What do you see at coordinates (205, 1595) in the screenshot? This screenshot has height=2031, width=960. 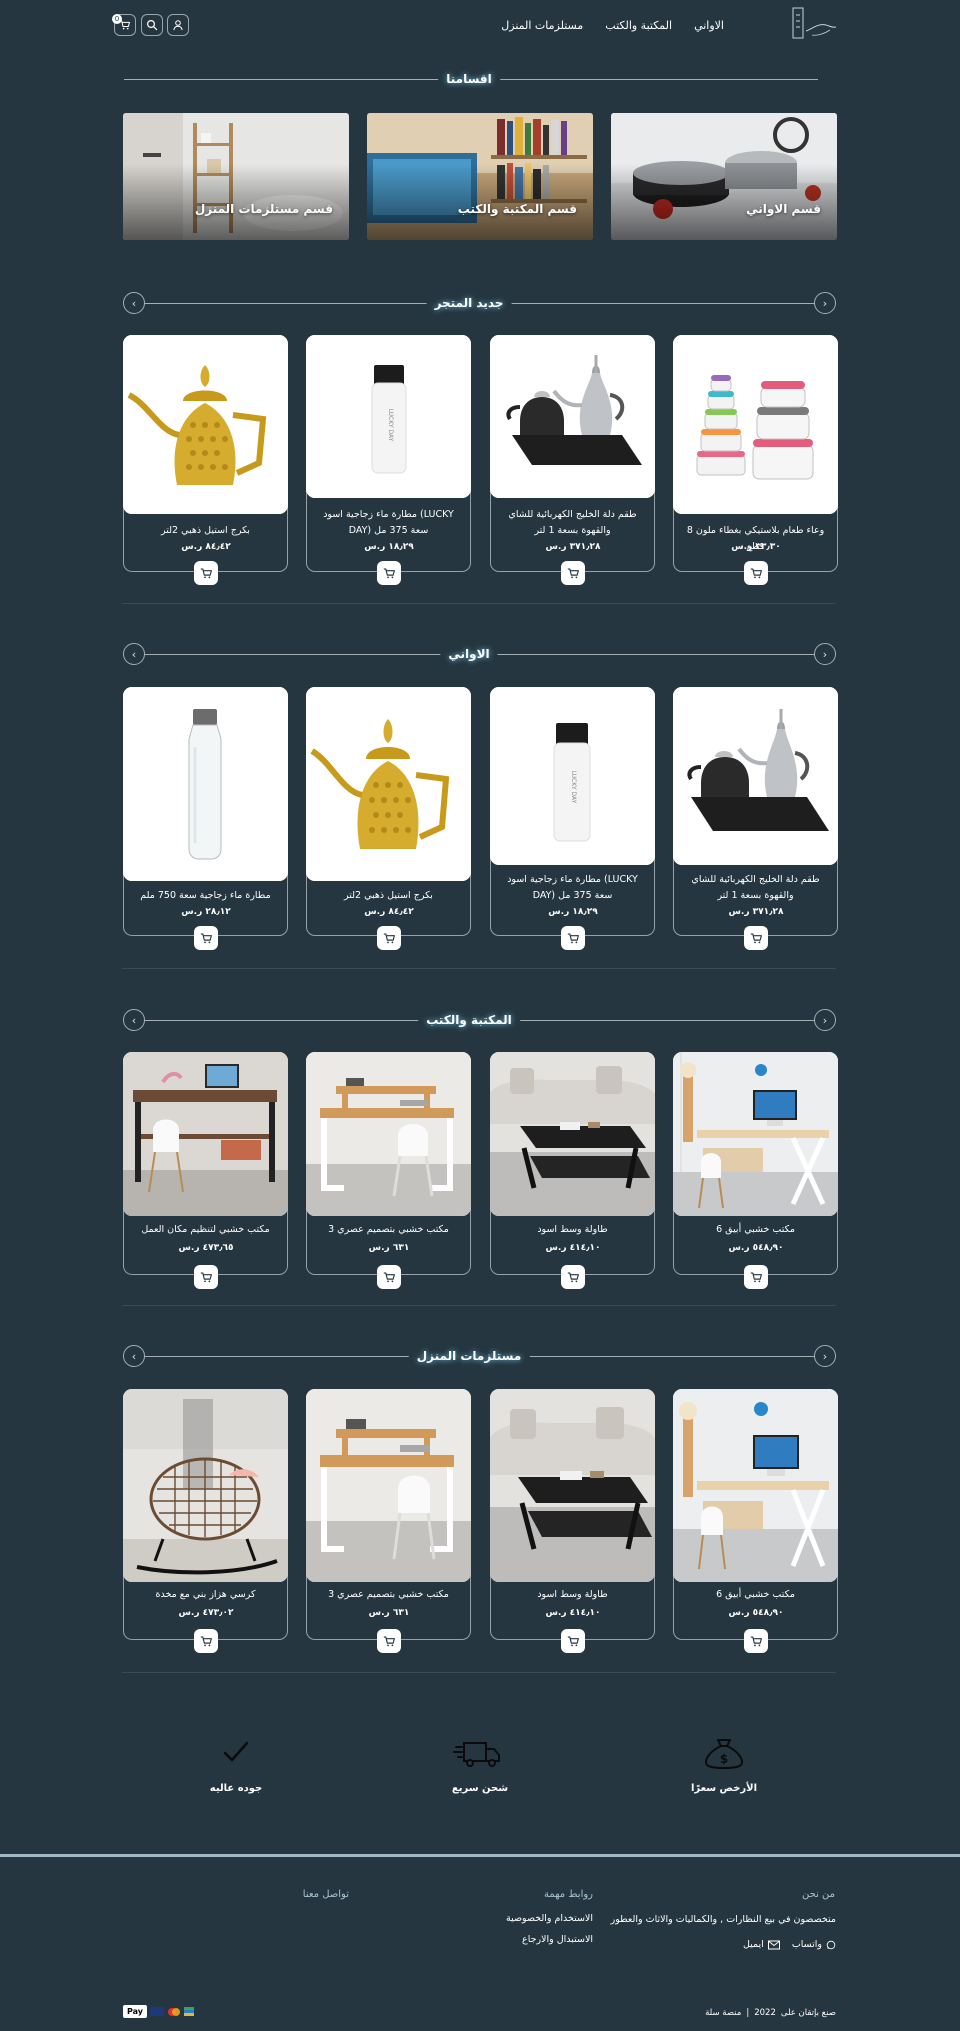 I see `product-name: كرسي هزاز بني مع مخدة` at bounding box center [205, 1595].